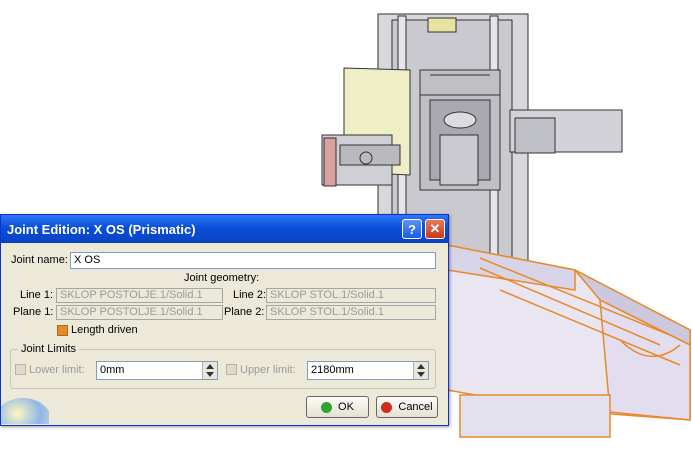 This screenshot has width=692, height=458. I want to click on lower-limit-checkbox, so click(20, 369).